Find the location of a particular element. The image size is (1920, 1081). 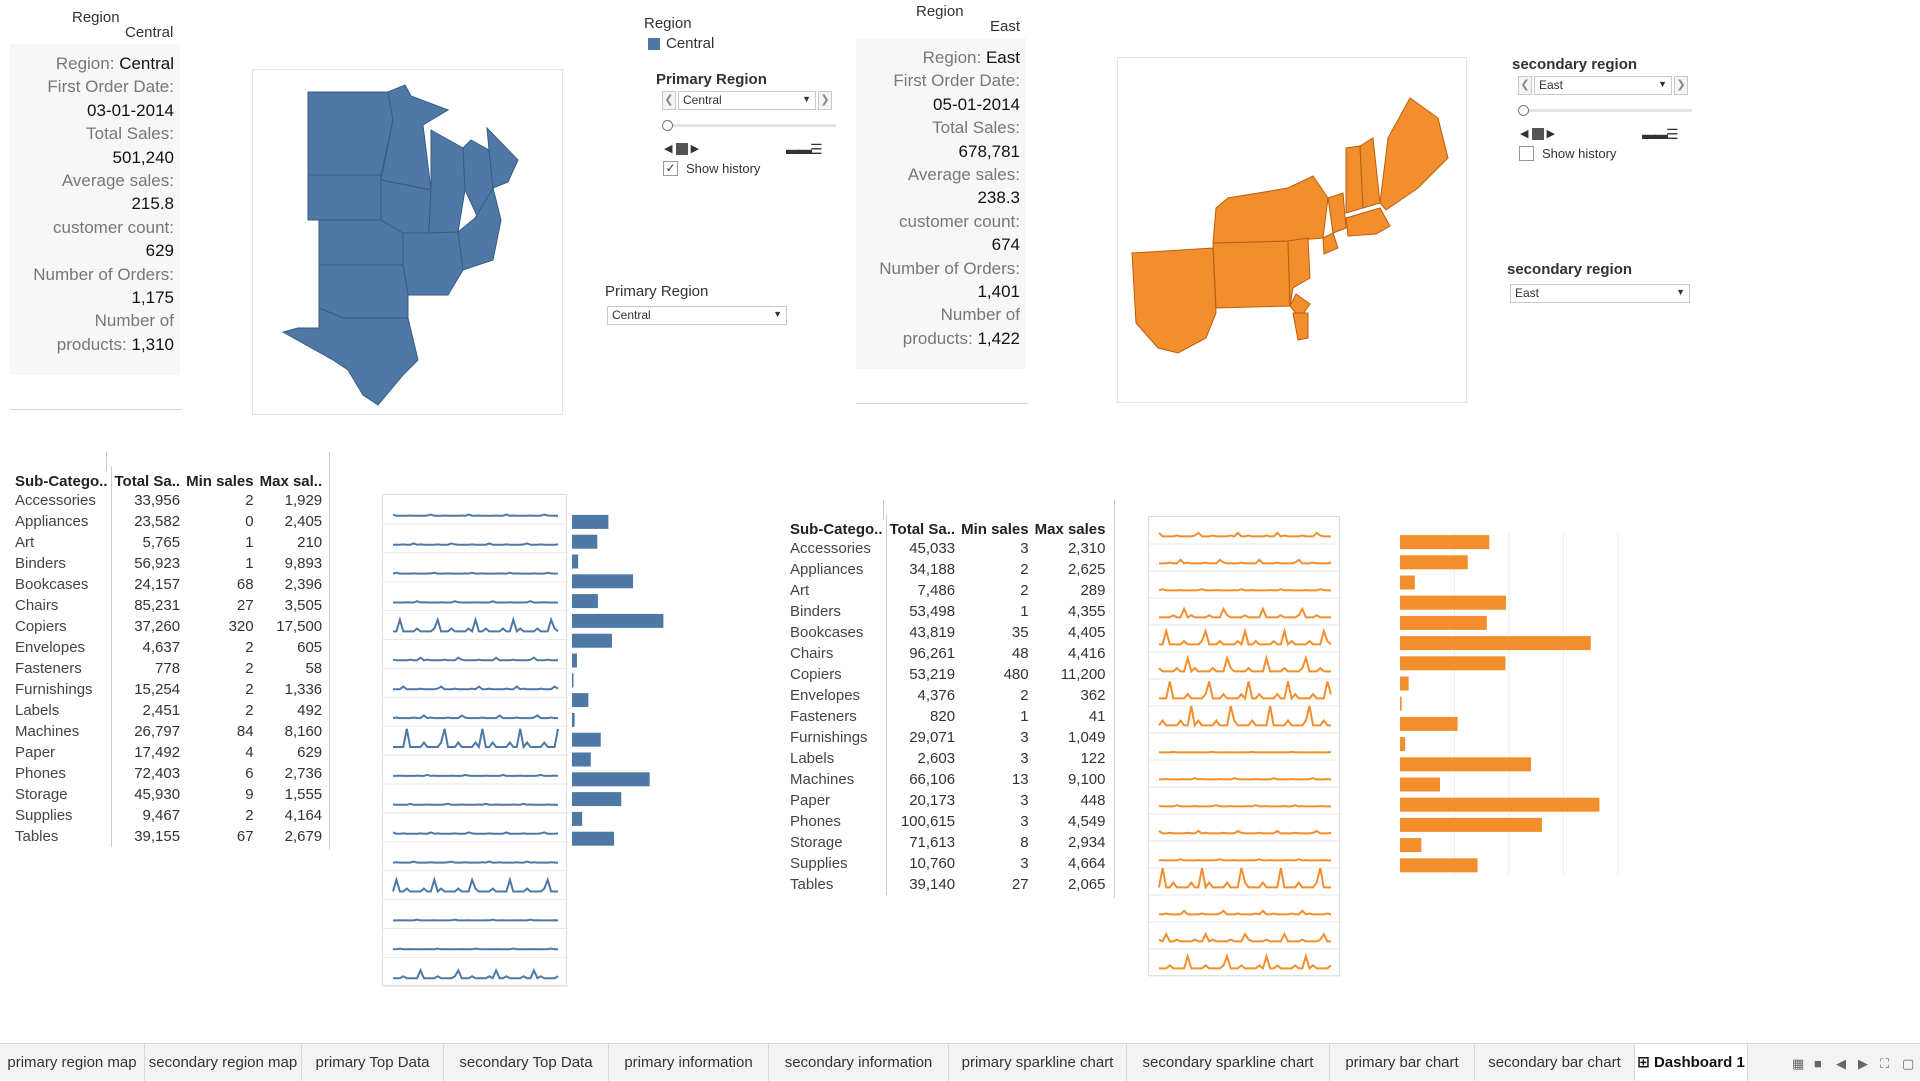

table-row: Furnishings29,07131,049 is located at coordinates (946, 737).